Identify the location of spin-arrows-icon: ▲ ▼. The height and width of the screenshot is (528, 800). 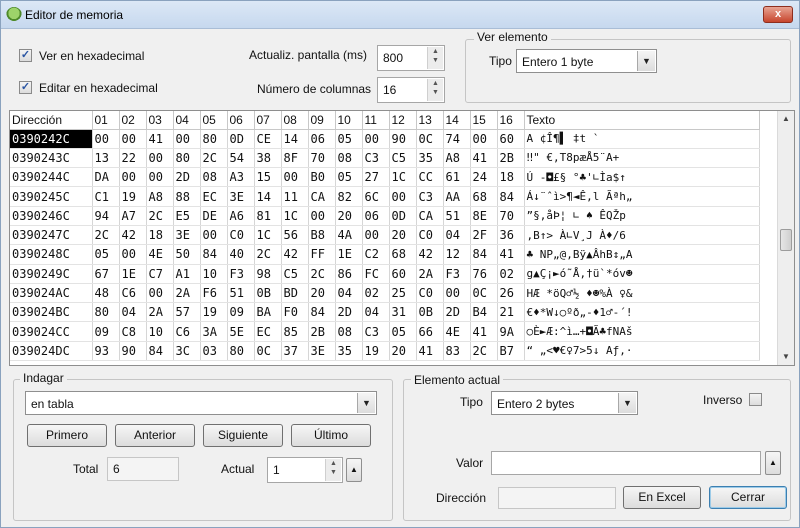
(435, 90).